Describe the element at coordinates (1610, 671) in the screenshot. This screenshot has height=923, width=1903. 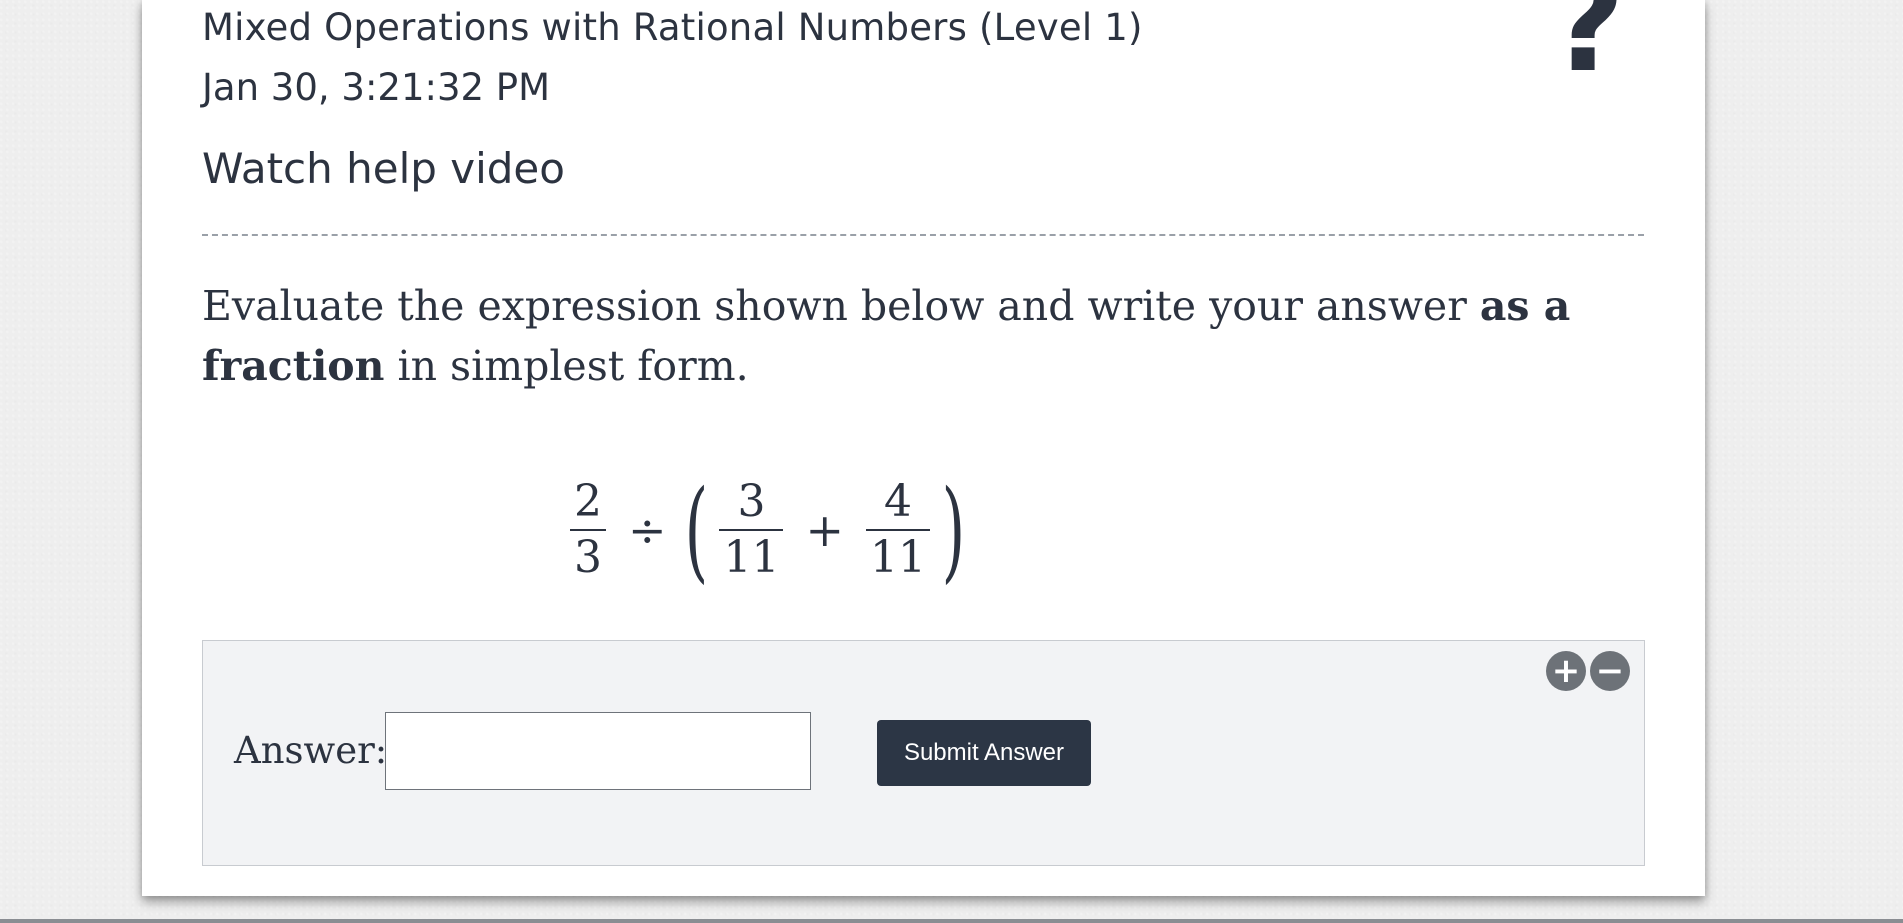
I see `zoom-out-icon: −` at that location.